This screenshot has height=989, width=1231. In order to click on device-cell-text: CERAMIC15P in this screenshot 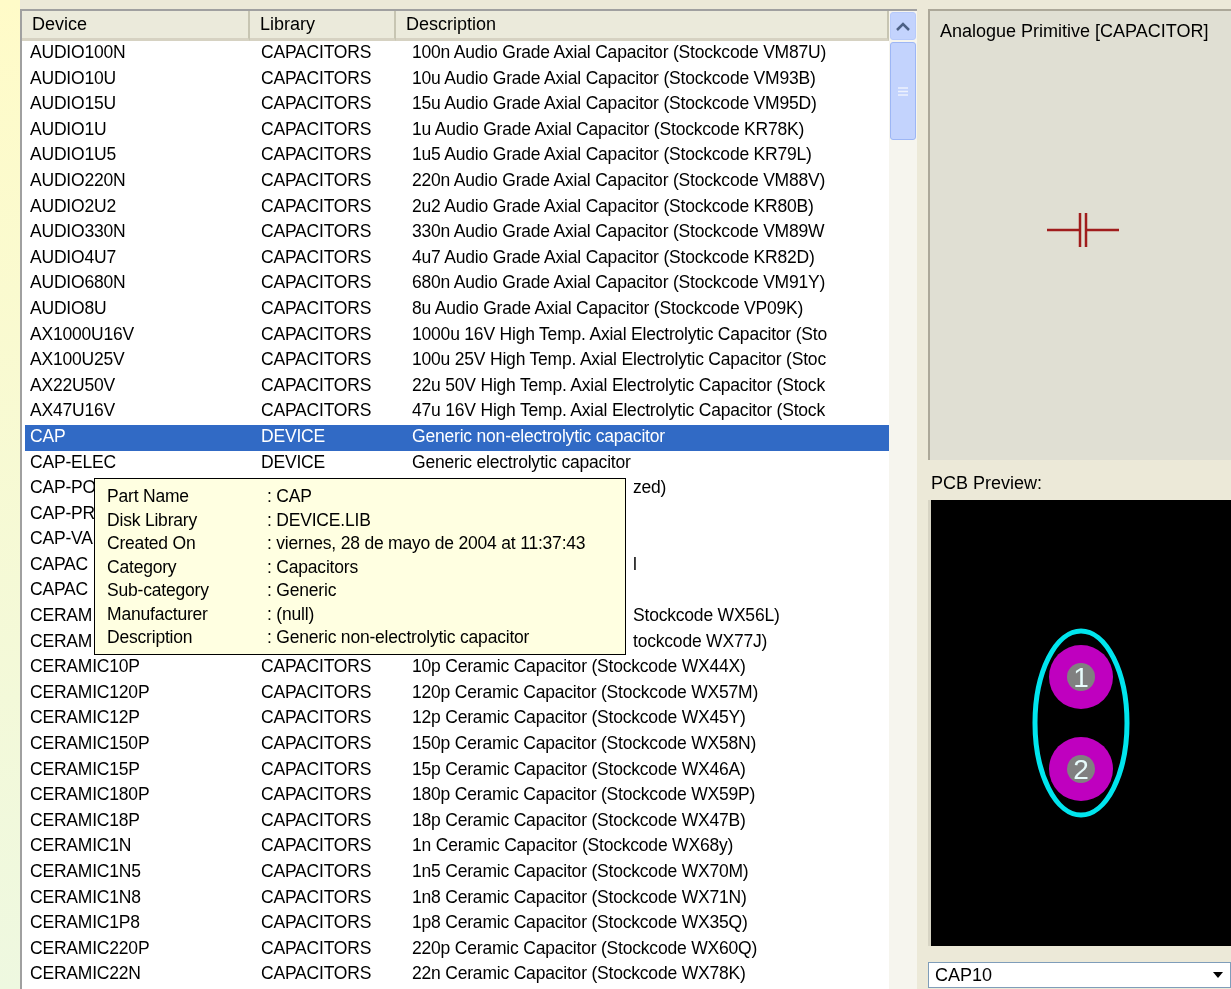, I will do `click(85, 769)`.